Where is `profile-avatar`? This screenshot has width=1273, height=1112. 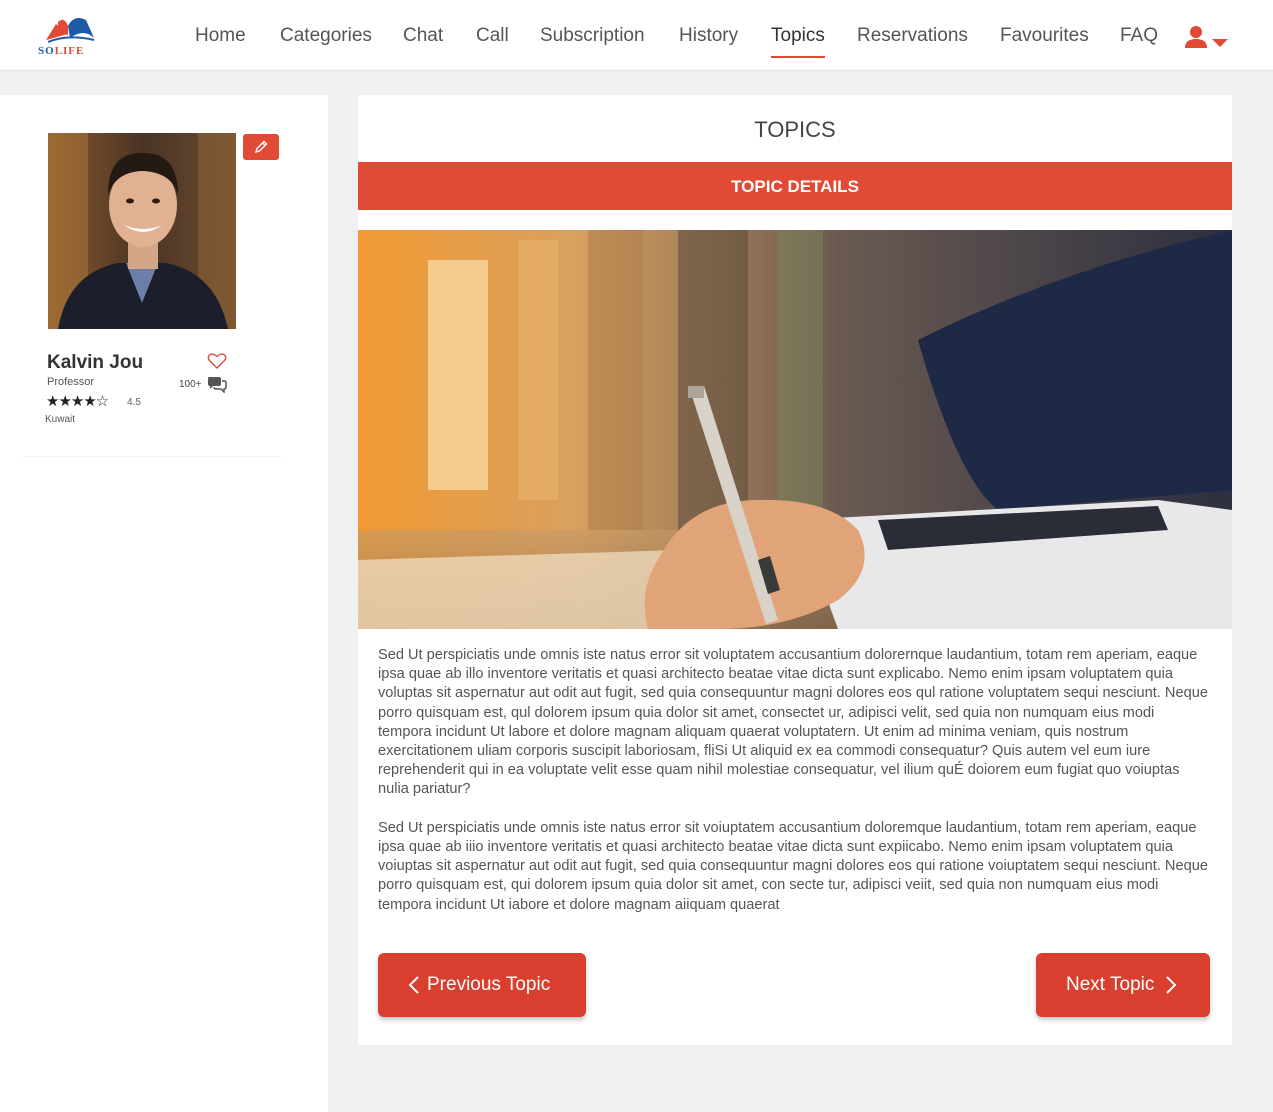
profile-avatar is located at coordinates (142, 231).